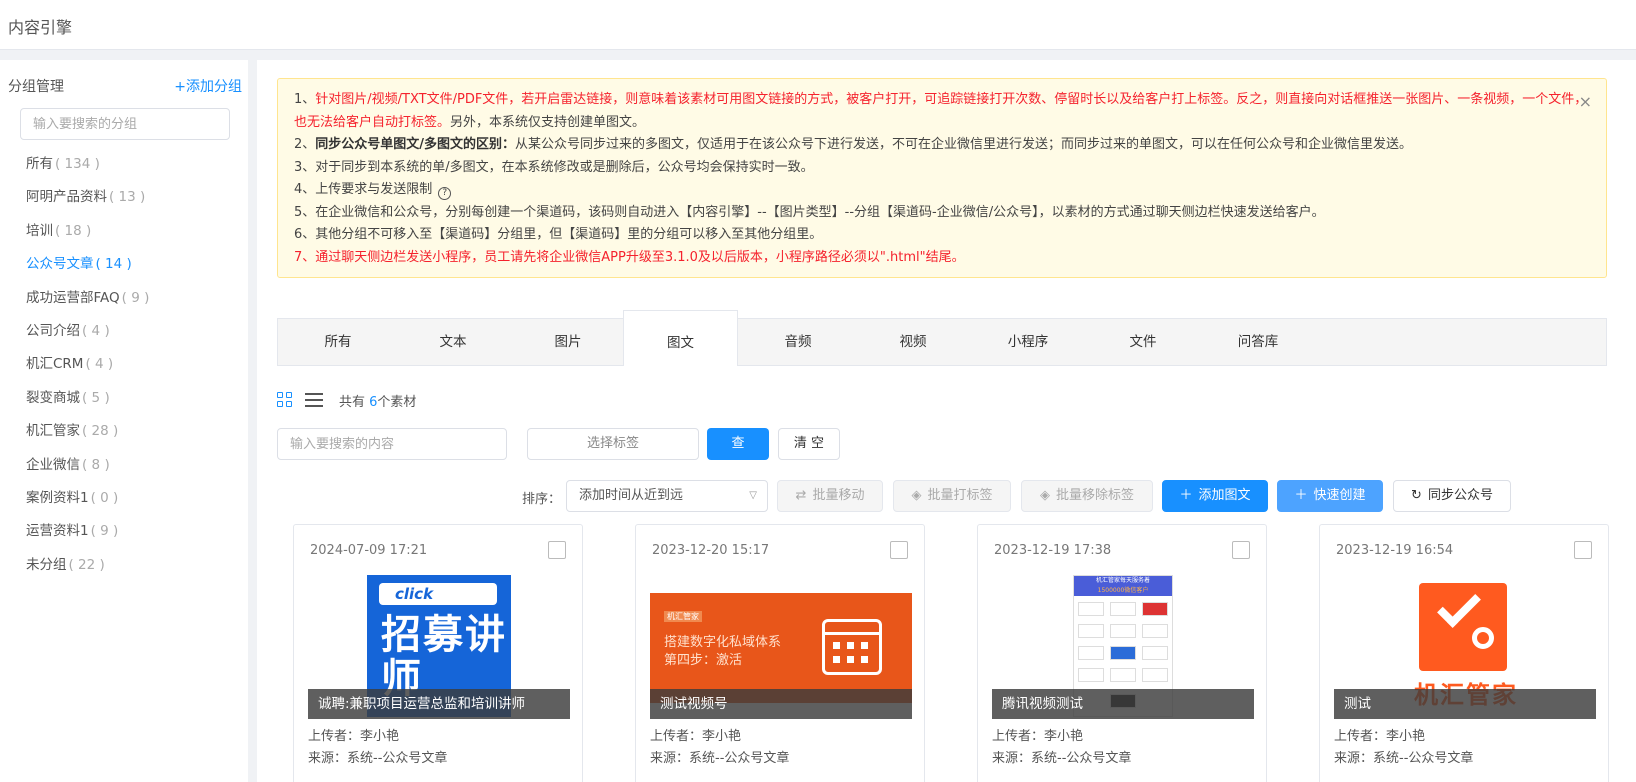  Describe the element at coordinates (369, 550) in the screenshot. I see `card-date: 2024-07-09 17:21` at that location.